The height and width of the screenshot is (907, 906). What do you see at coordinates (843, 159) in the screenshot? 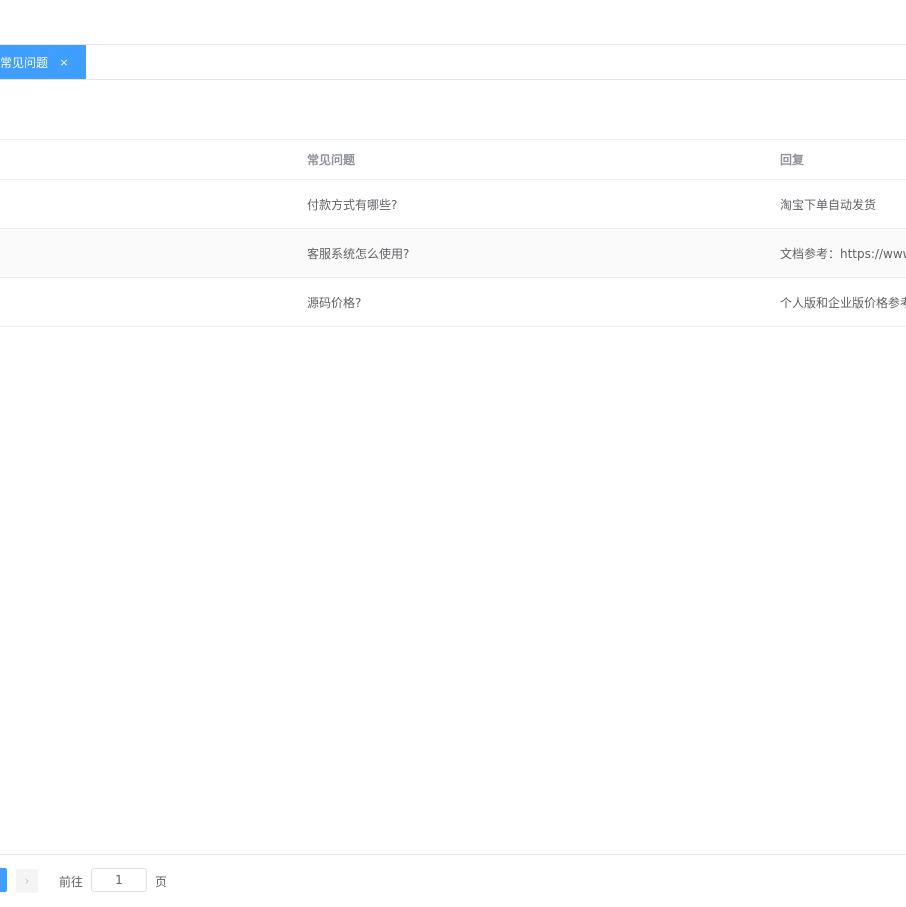
I see `header-answer: 回复` at bounding box center [843, 159].